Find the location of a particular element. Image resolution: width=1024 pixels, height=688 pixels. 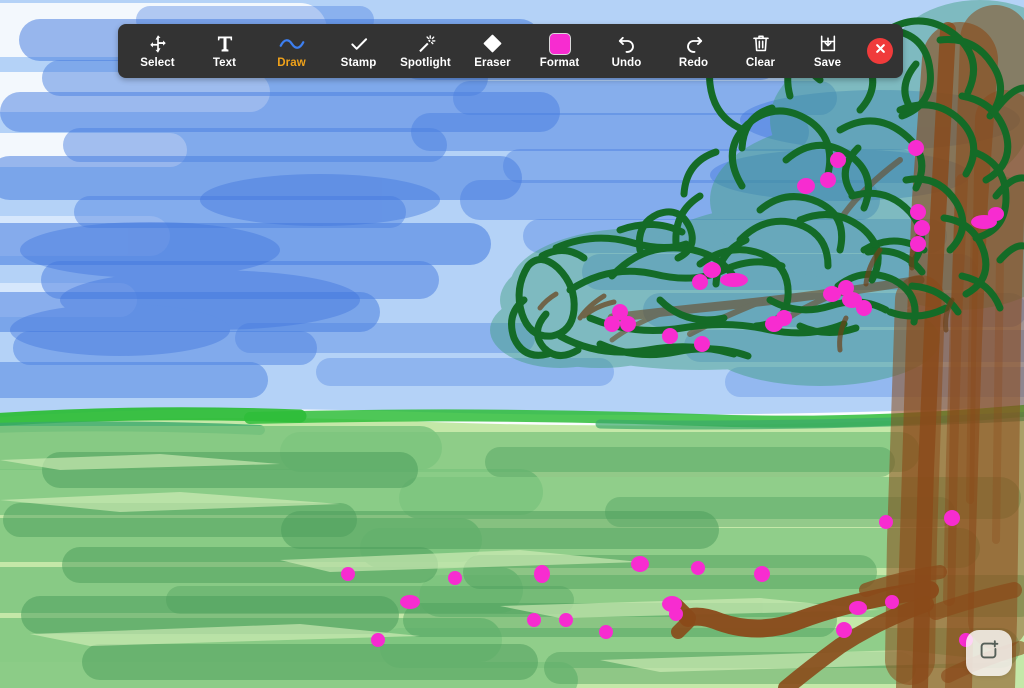

tool-eraser: Eraser is located at coordinates (492, 51).